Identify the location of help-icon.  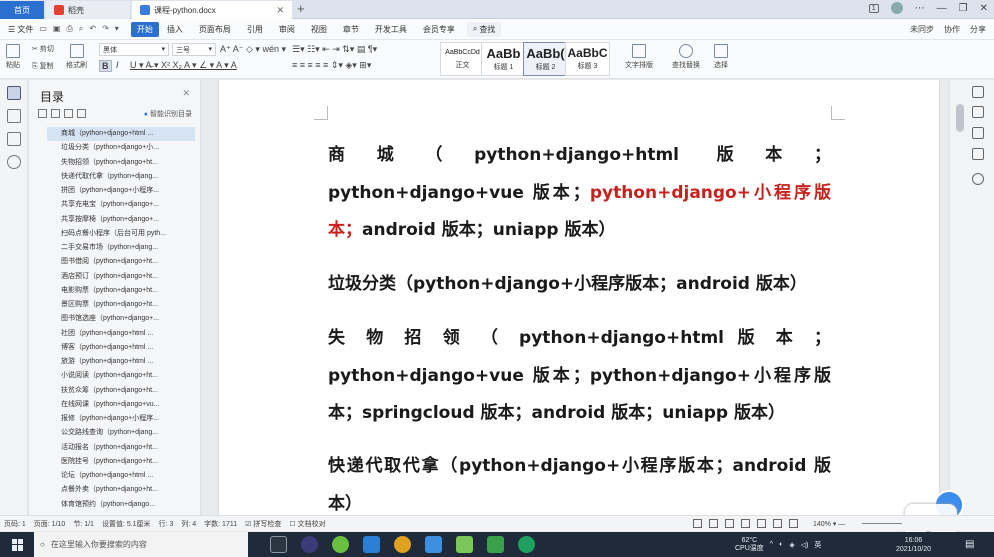
(978, 179).